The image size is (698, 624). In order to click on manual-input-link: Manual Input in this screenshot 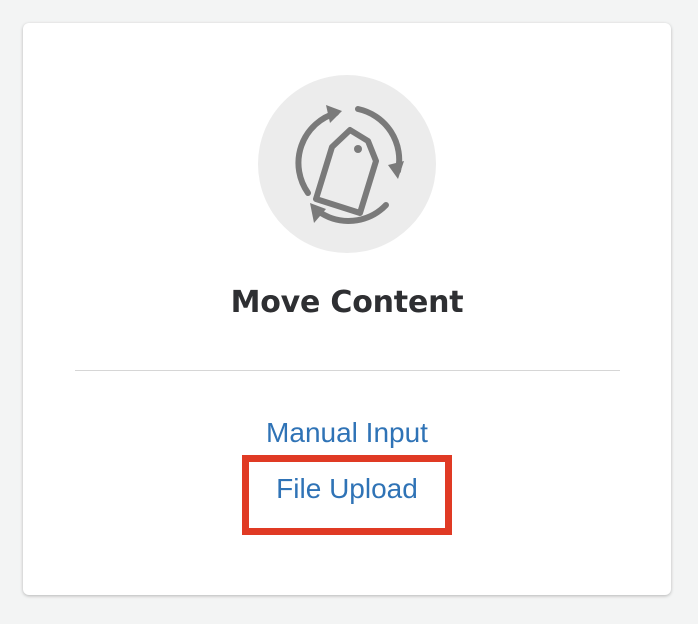, I will do `click(347, 433)`.